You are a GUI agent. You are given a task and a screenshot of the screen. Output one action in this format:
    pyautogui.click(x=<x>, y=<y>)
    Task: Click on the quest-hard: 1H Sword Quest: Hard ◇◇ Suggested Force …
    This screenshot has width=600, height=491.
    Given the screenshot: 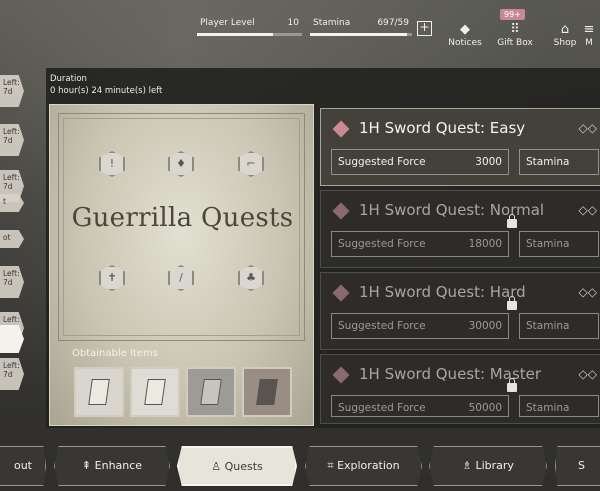 What is the action you would take?
    pyautogui.click(x=460, y=311)
    